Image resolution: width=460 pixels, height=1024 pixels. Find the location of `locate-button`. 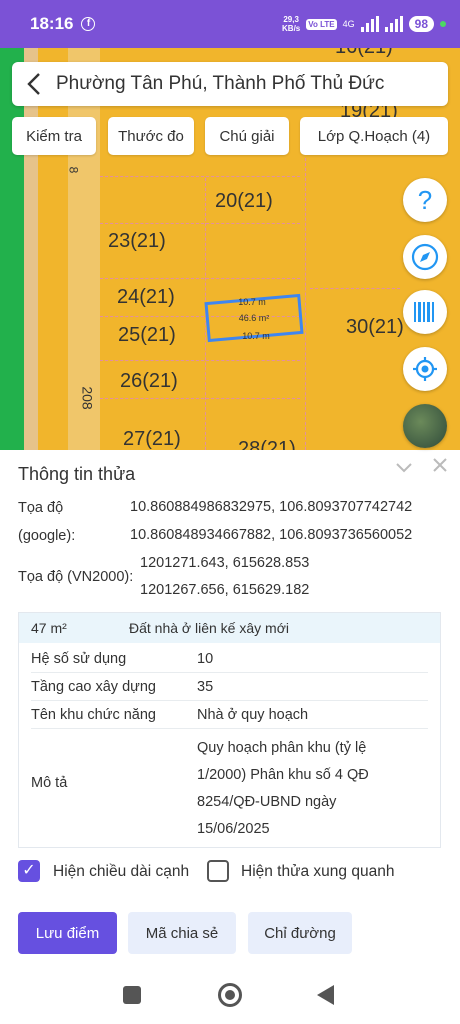

locate-button is located at coordinates (425, 369).